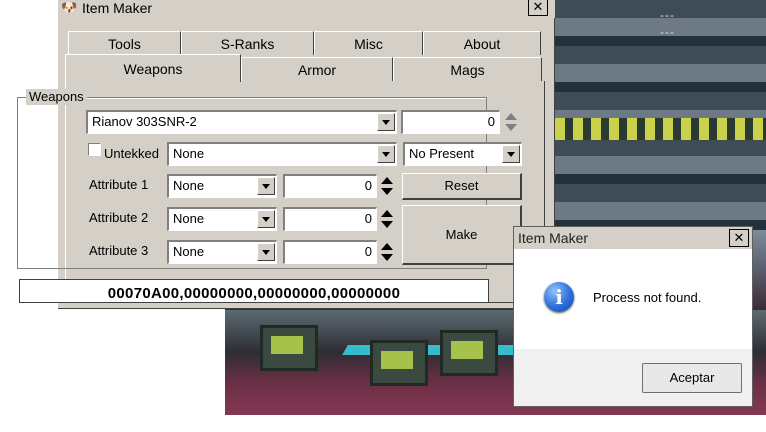  Describe the element at coordinates (692, 378) in the screenshot. I see `accept-button: Aceptar` at that location.